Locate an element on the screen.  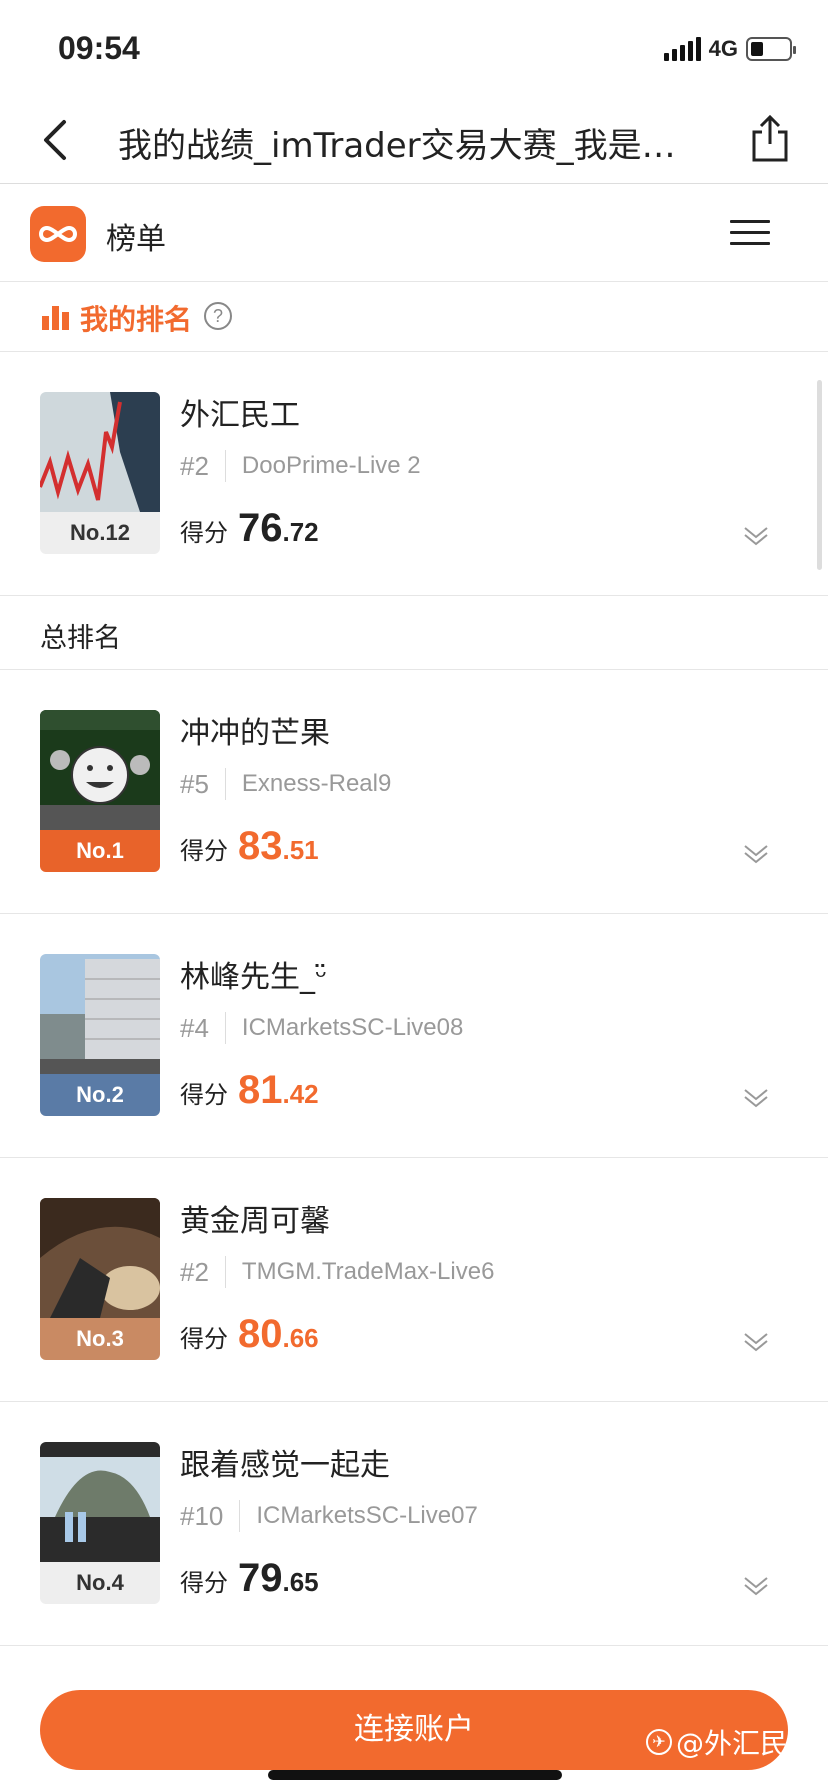
share-icon is located at coordinates (770, 139).